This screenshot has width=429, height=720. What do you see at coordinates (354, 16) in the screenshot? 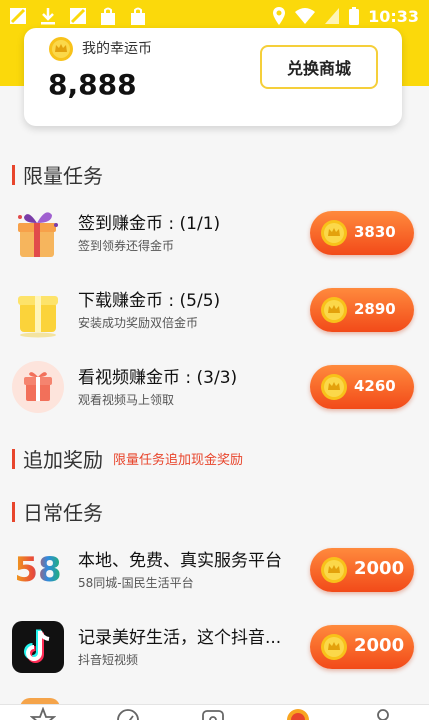
I see `battery-icon` at bounding box center [354, 16].